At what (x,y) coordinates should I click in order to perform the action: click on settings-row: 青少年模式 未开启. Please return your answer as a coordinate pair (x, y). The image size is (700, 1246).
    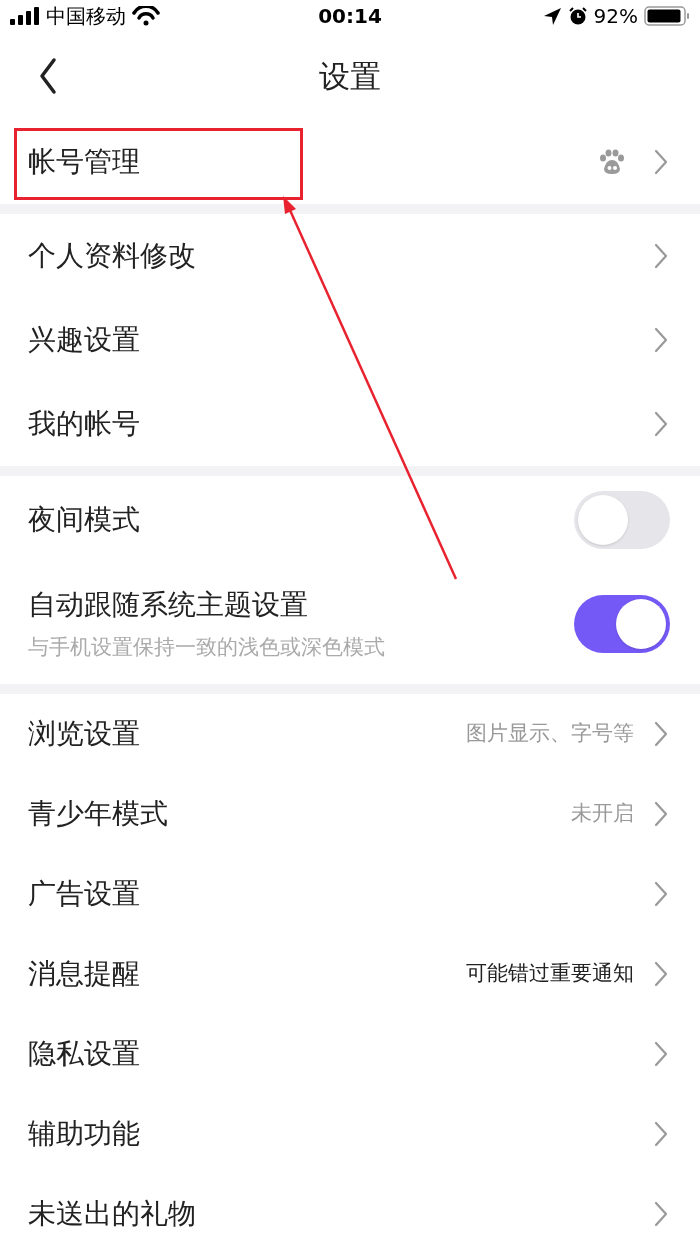
    Looking at the image, I should click on (350, 814).